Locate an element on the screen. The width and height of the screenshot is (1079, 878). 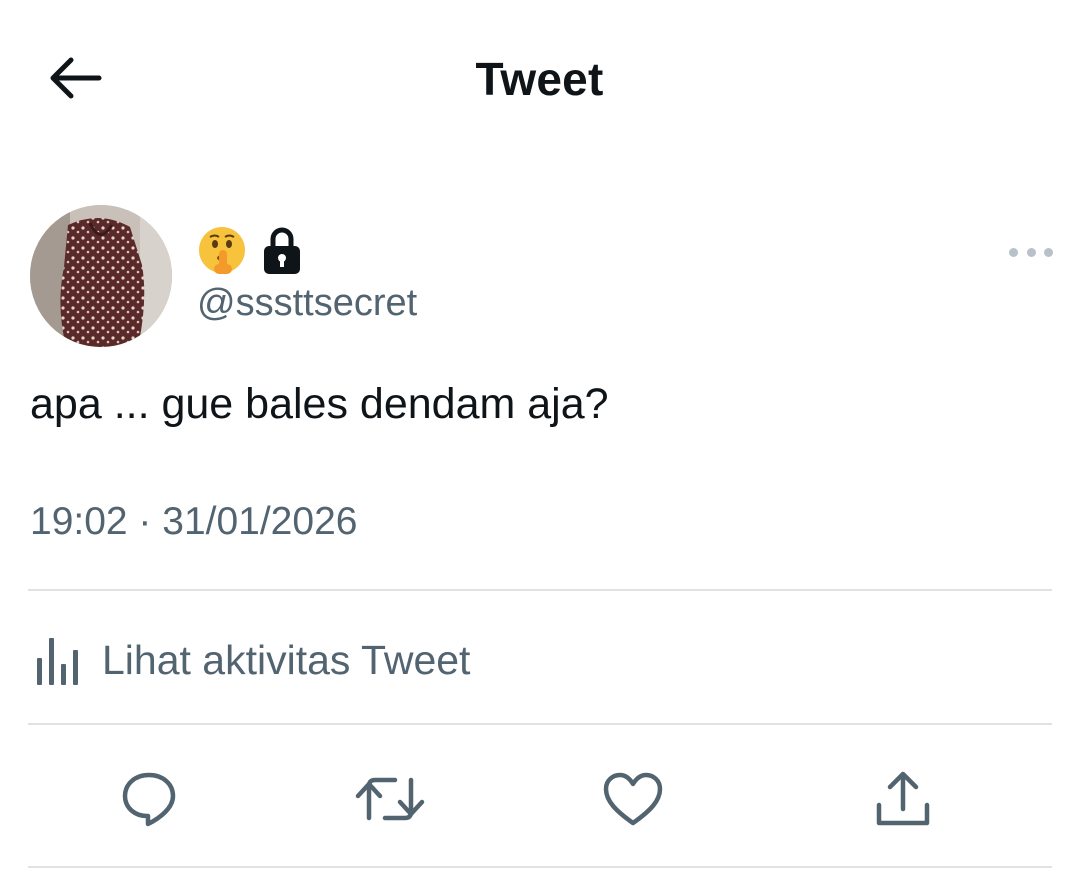
avatar is located at coordinates (101, 276).